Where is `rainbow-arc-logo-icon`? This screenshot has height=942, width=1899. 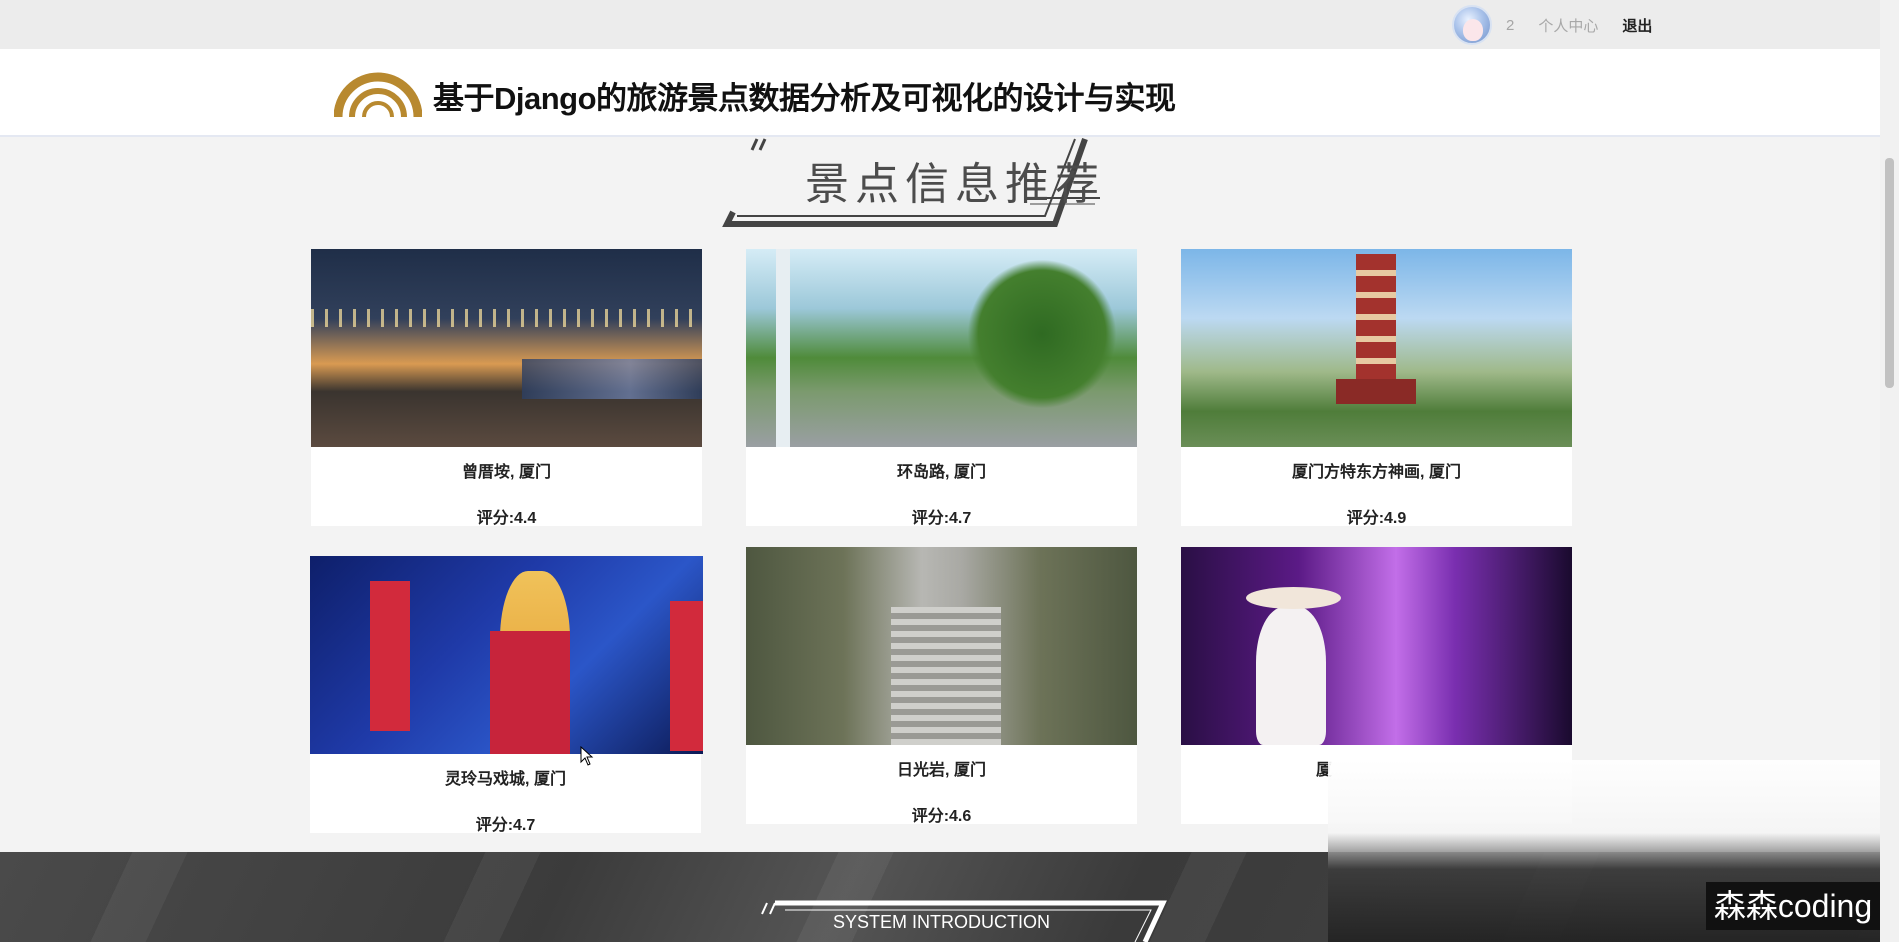 rainbow-arc-logo-icon is located at coordinates (378, 93).